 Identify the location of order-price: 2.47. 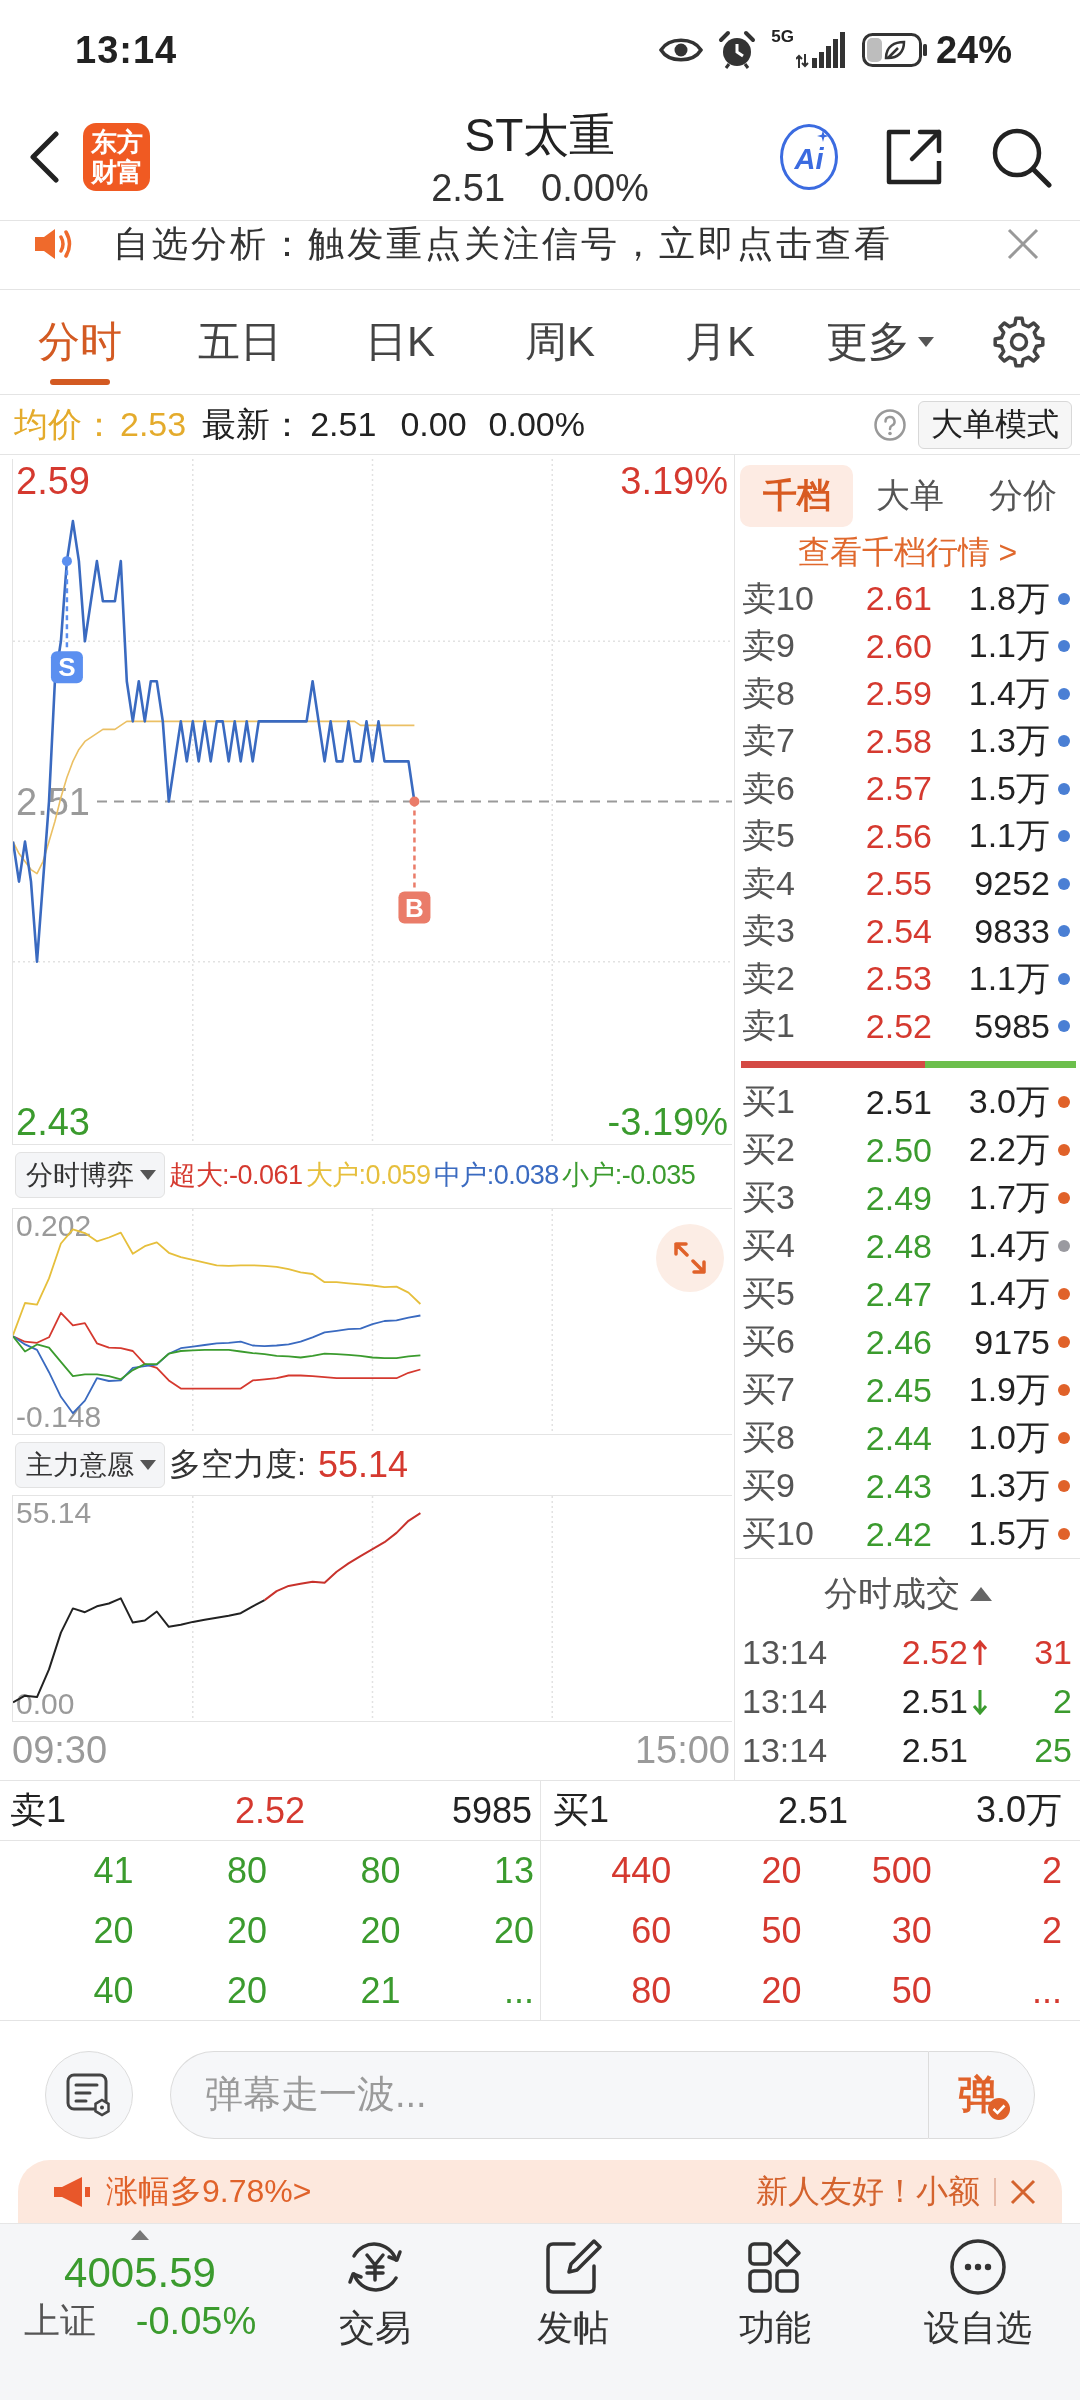
(898, 1294).